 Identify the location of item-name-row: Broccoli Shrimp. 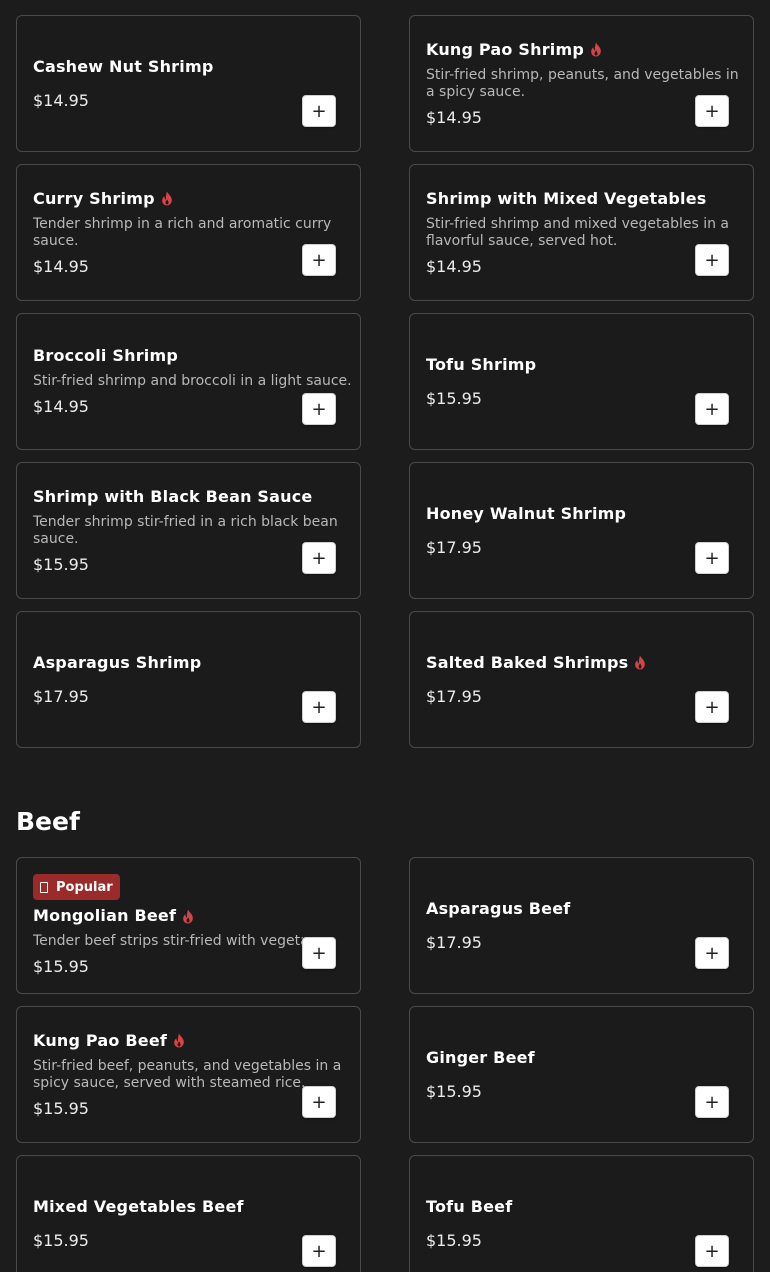
(169, 356).